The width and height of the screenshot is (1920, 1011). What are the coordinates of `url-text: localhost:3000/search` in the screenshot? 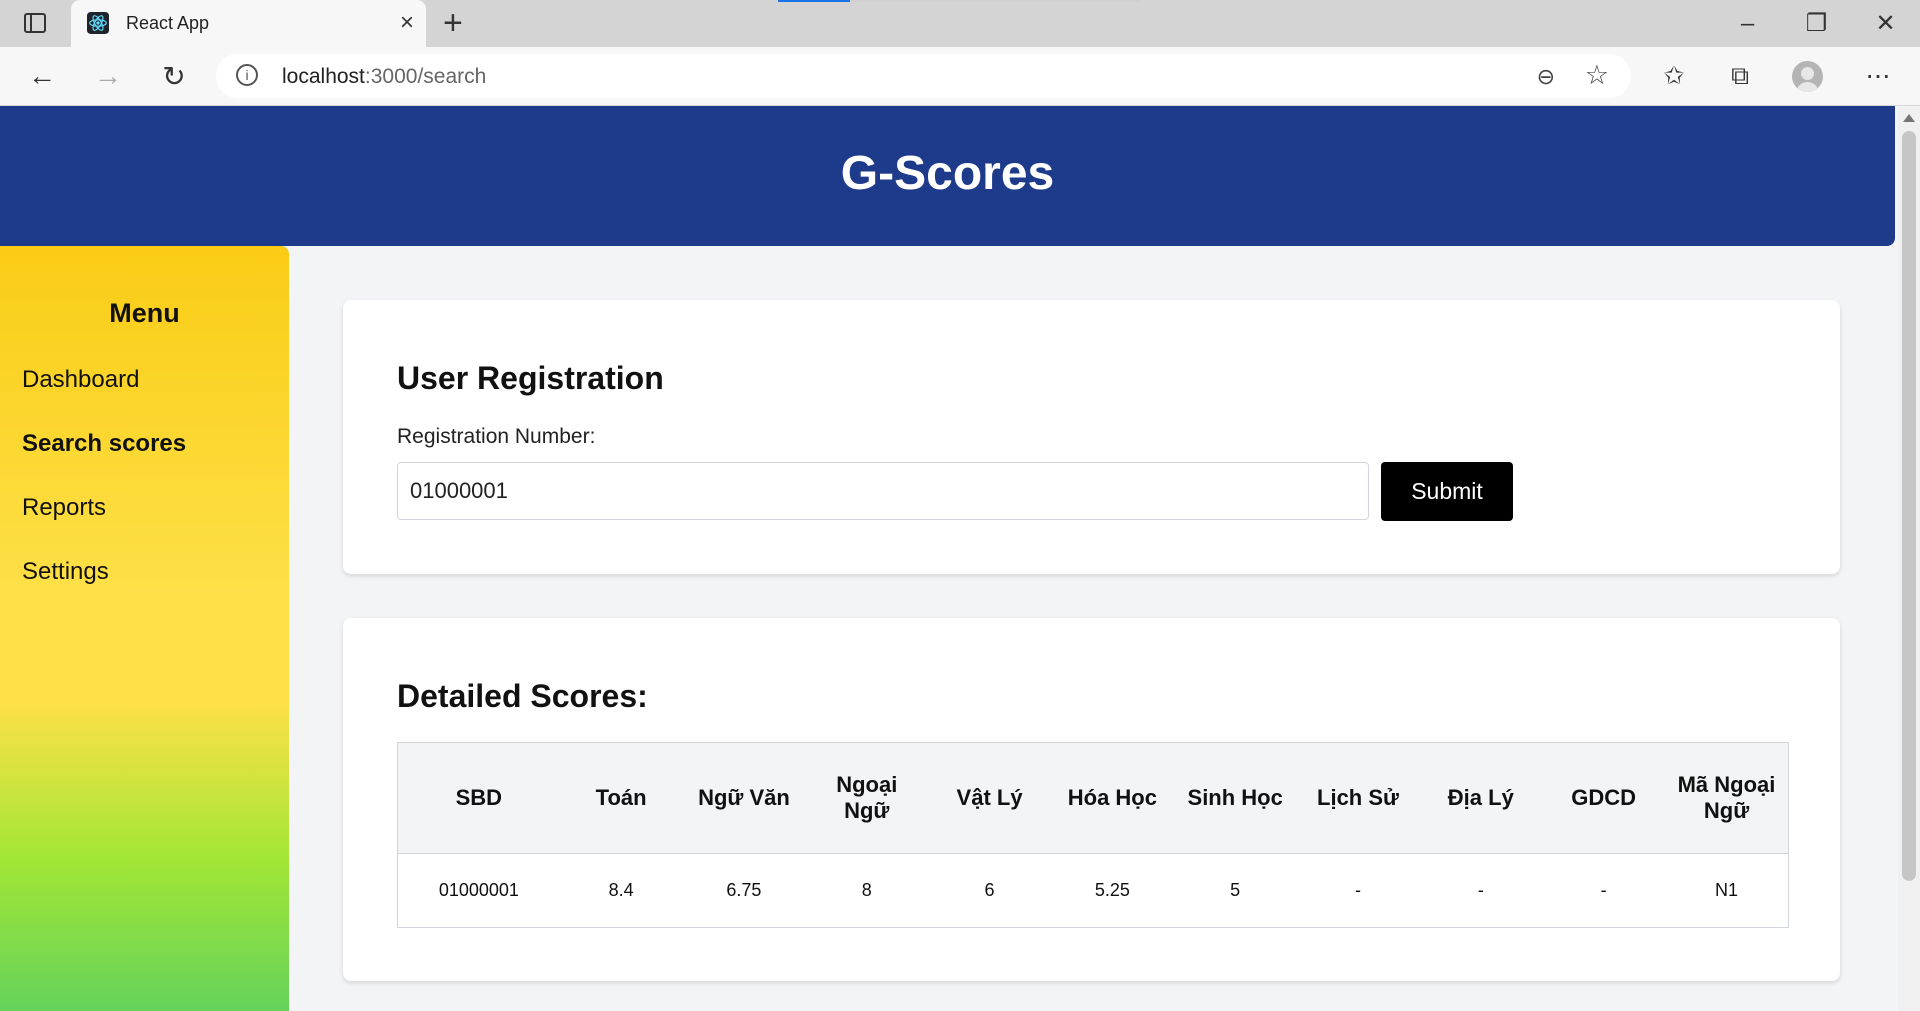 It's located at (384, 77).